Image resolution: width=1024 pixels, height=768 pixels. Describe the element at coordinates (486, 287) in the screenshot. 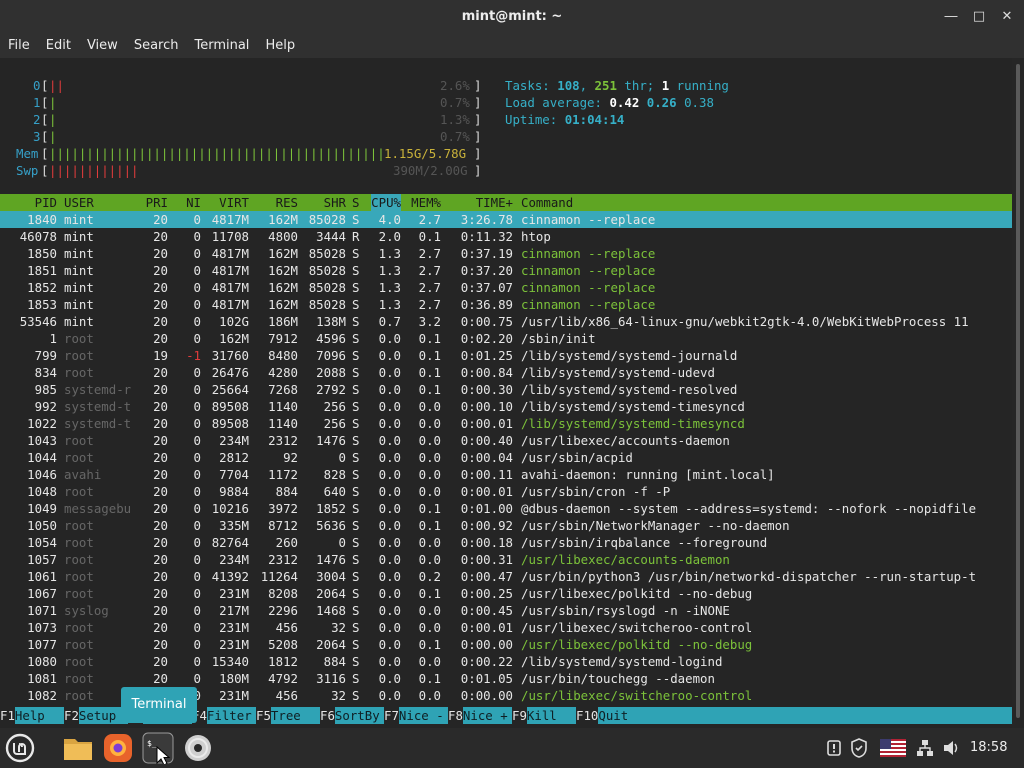

I see `cell: 0:37.07` at that location.